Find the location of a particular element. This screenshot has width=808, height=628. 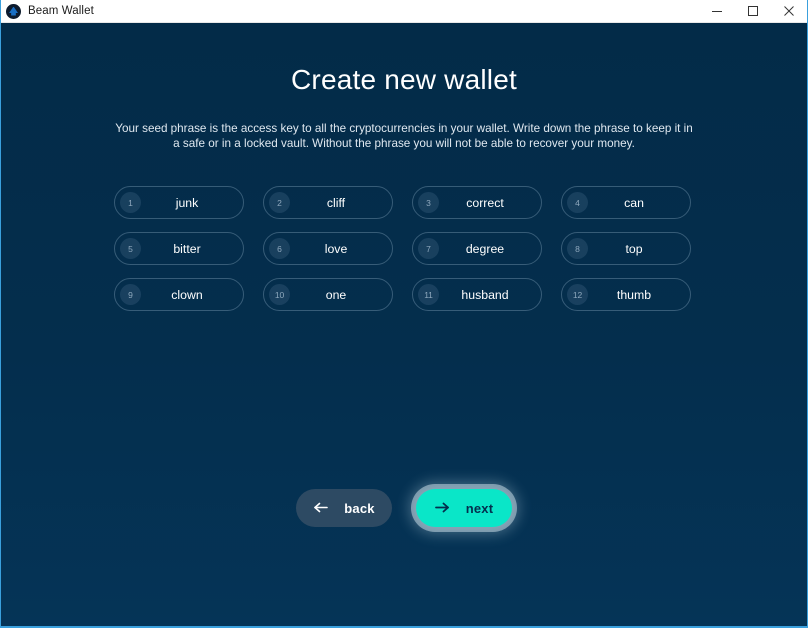

seed-word-text: junk is located at coordinates (187, 202).